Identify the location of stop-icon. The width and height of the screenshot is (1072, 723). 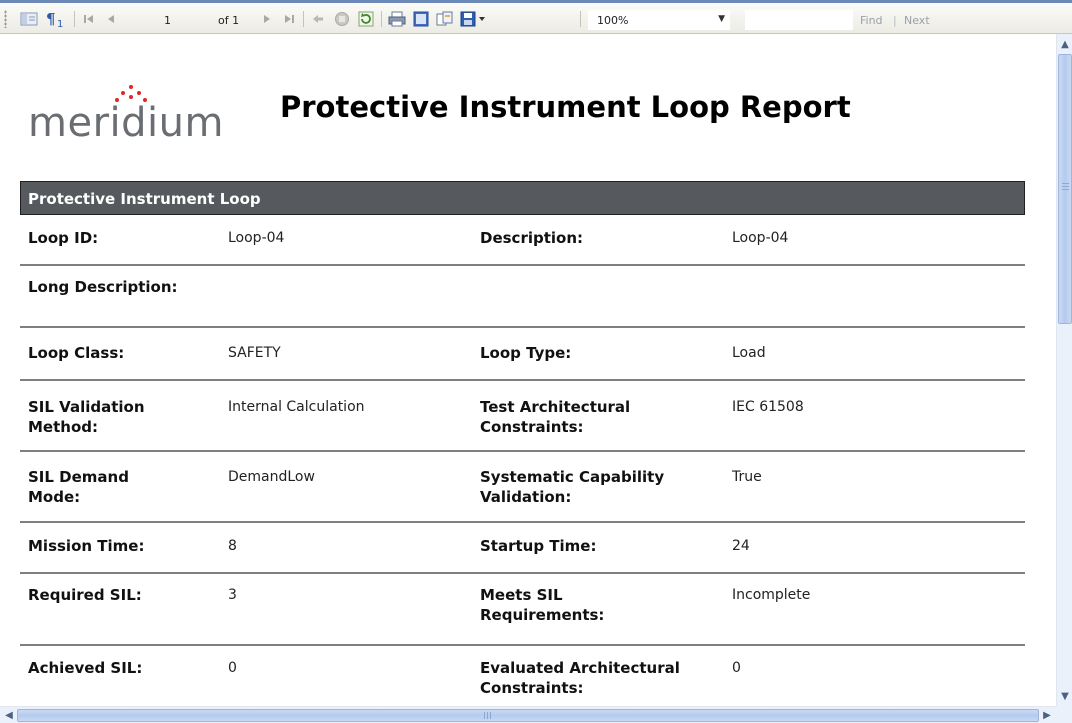
(342, 19).